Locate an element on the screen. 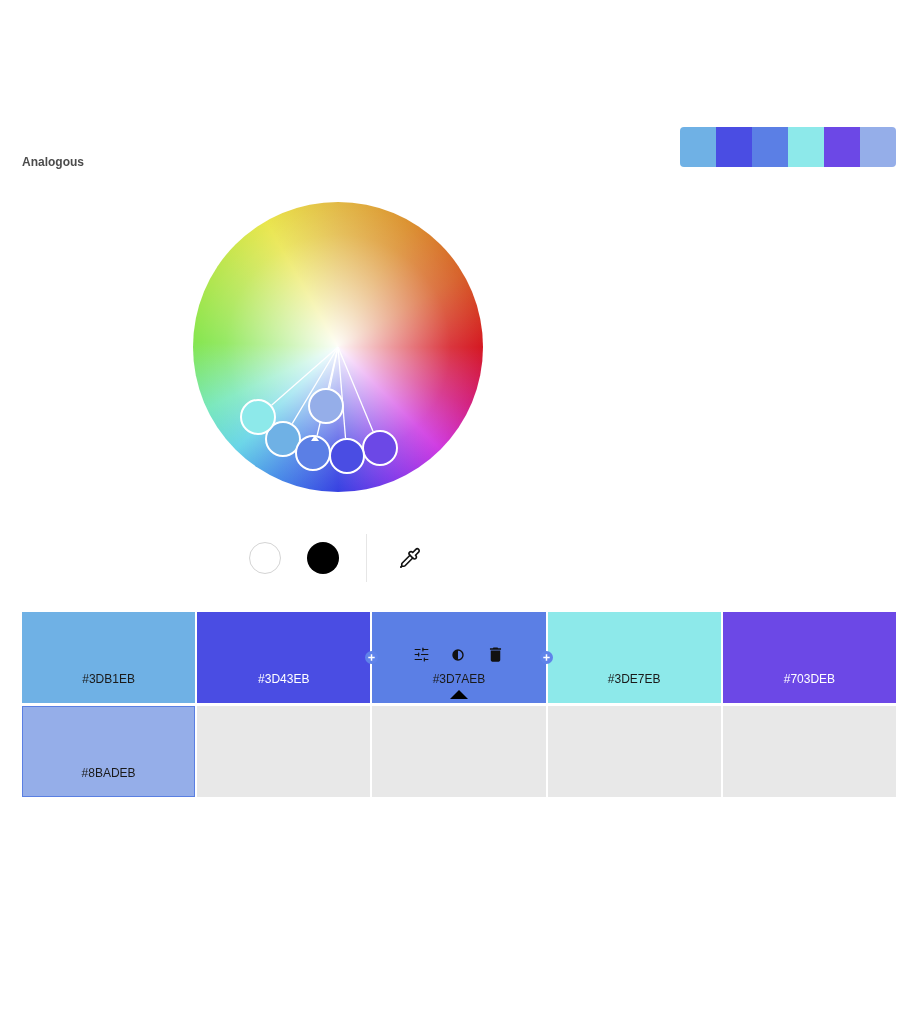 The width and height of the screenshot is (920, 1024). hex-code: #3DB1EB is located at coordinates (108, 679).